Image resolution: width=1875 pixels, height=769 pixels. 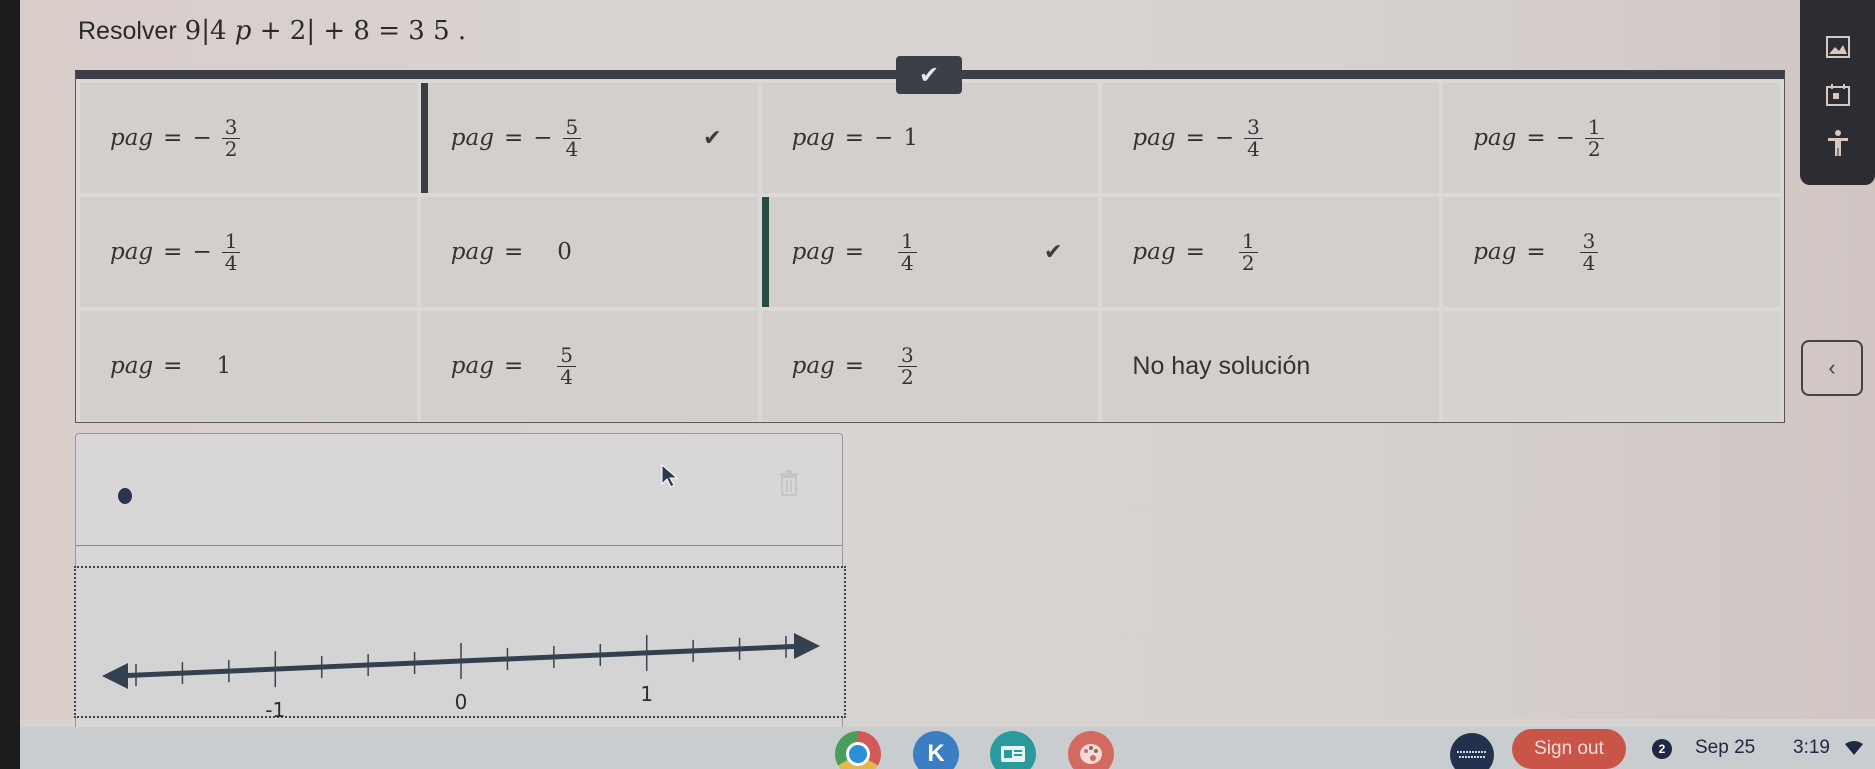 What do you see at coordinates (1538, 138) in the screenshot?
I see `option-expression: pag = −1 2` at bounding box center [1538, 138].